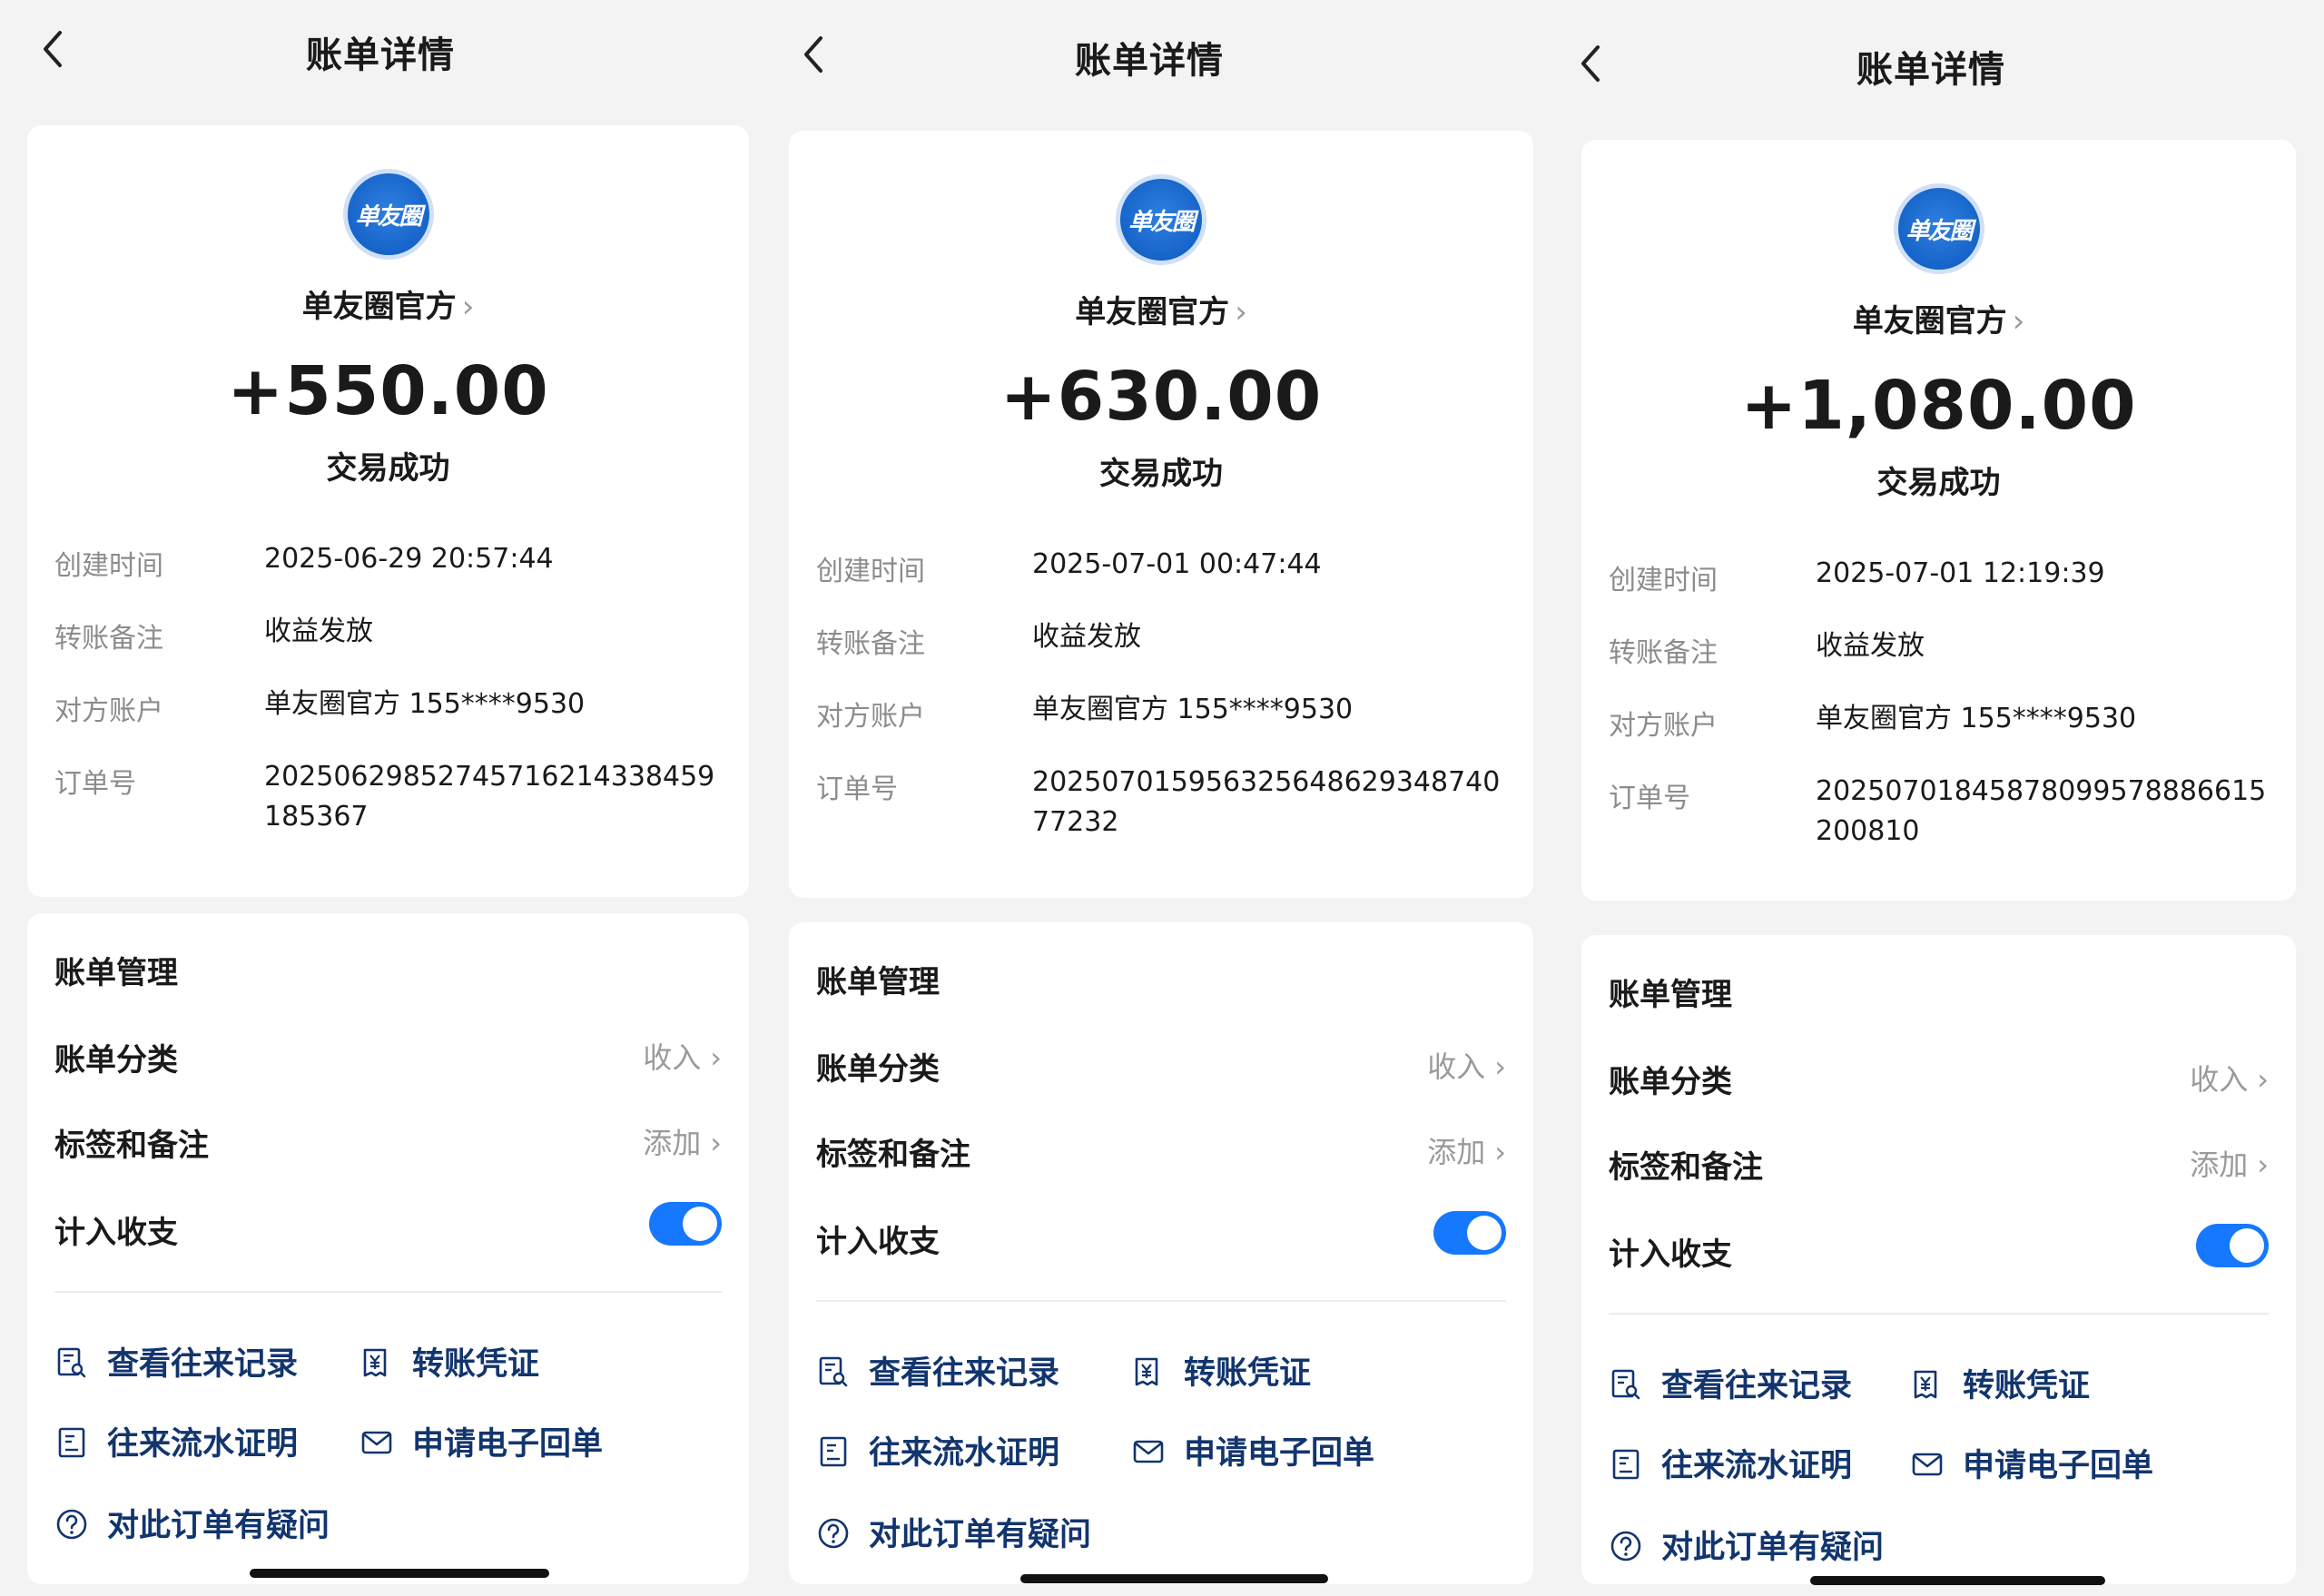  Describe the element at coordinates (1960, 573) in the screenshot. I see `detail-value: 2025-07-01 12:19:39` at that location.